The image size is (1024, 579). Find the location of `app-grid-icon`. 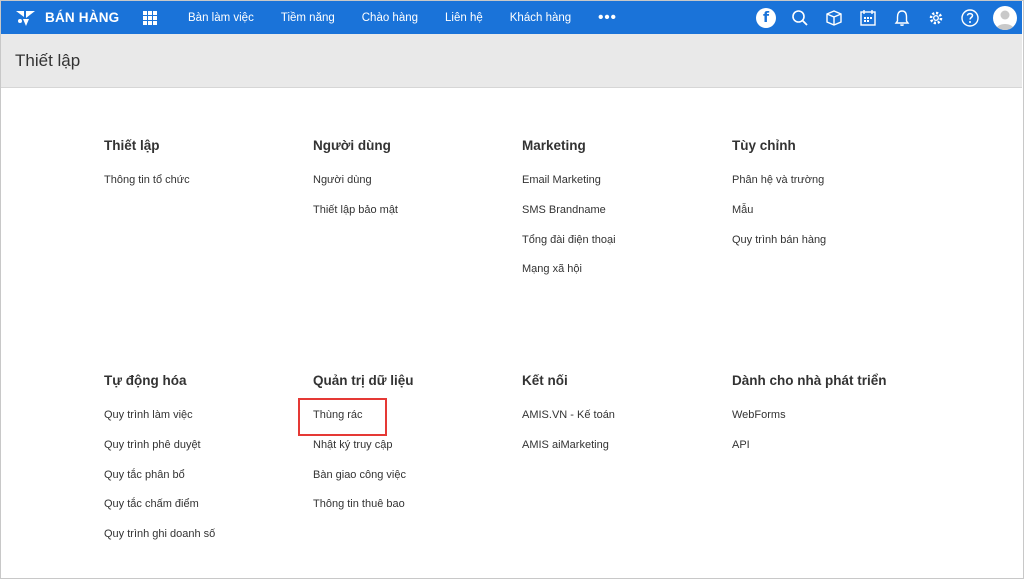

app-grid-icon is located at coordinates (150, 17).